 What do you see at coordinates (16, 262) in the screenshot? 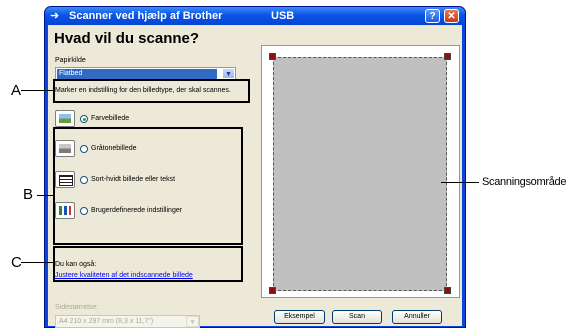
I see `callout-letter-c: C` at bounding box center [16, 262].